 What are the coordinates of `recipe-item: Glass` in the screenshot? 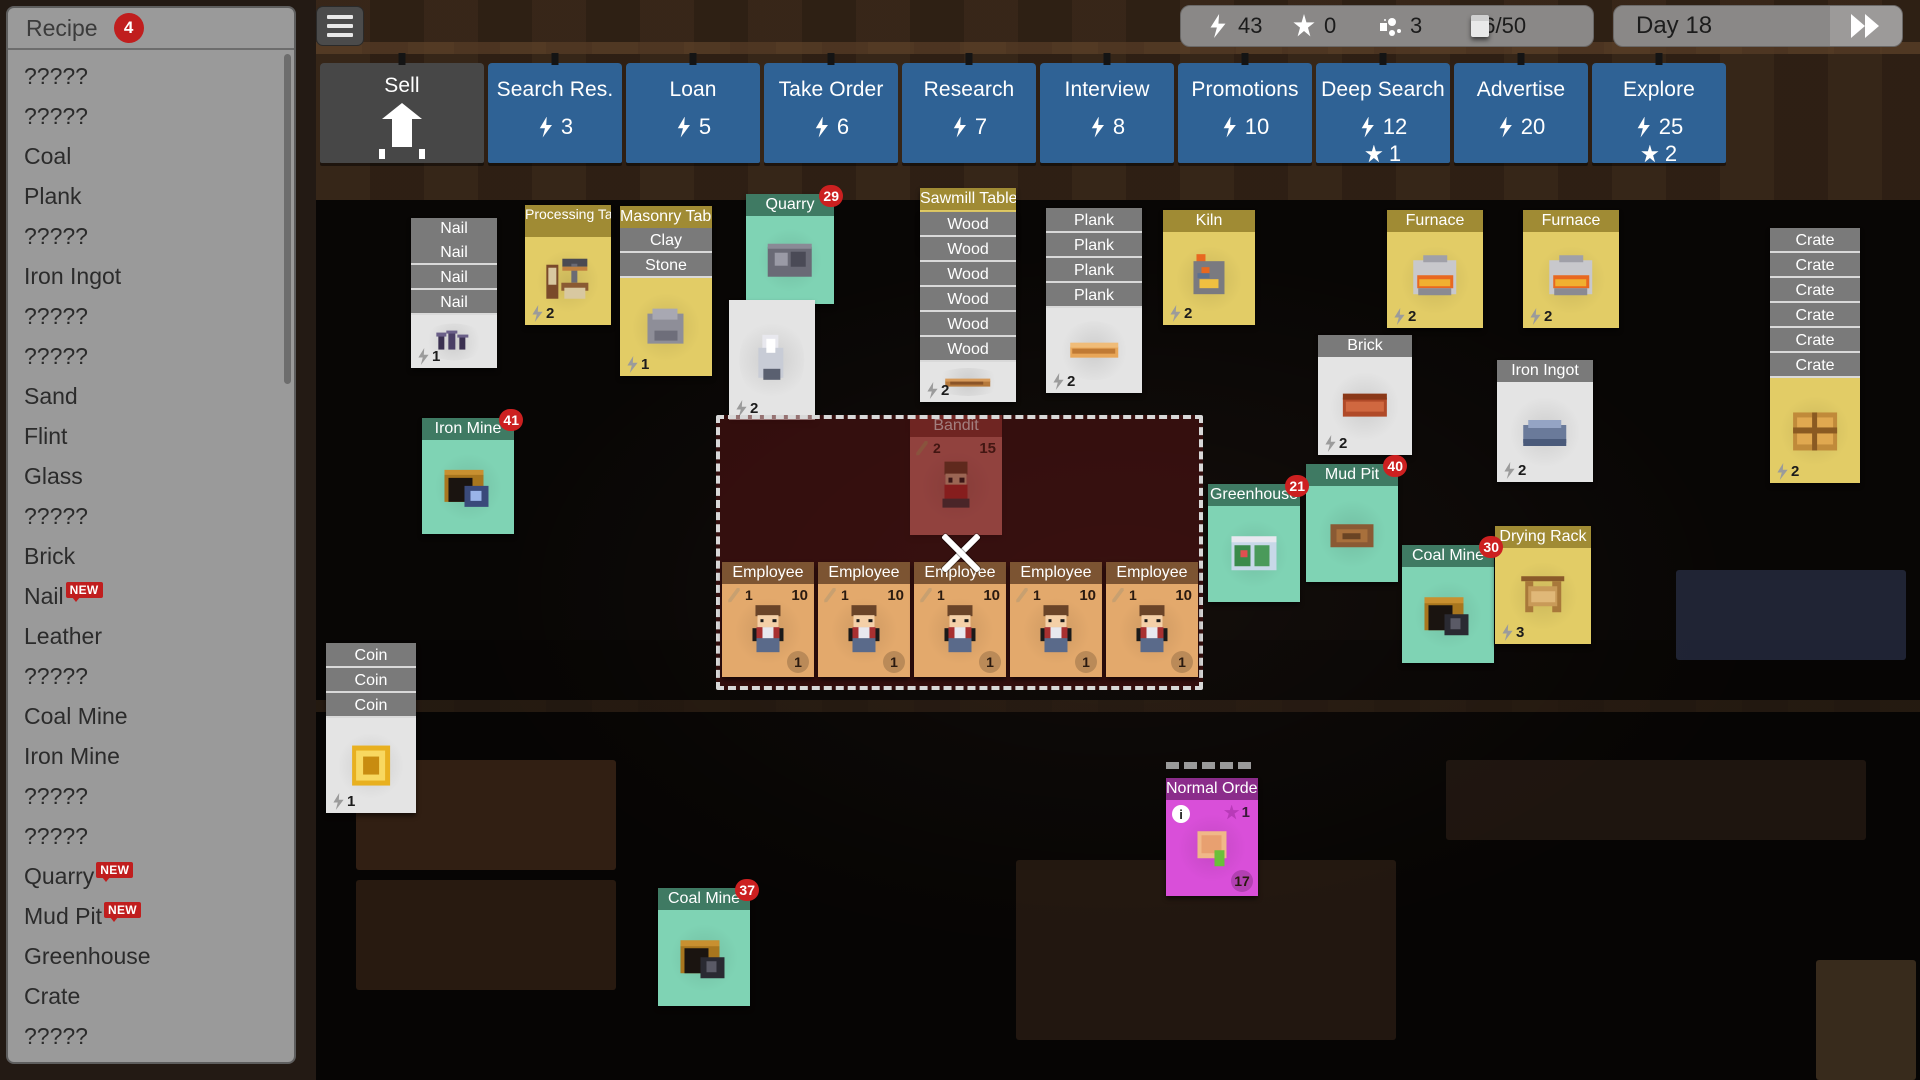 It's located at (159, 476).